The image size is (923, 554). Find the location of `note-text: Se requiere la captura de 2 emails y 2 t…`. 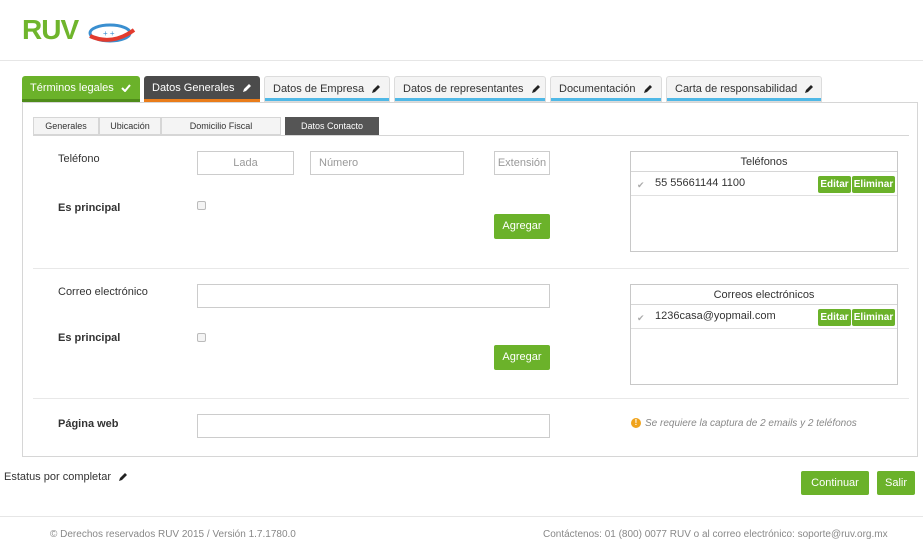

note-text: Se requiere la captura de 2 emails y 2 t… is located at coordinates (751, 423).